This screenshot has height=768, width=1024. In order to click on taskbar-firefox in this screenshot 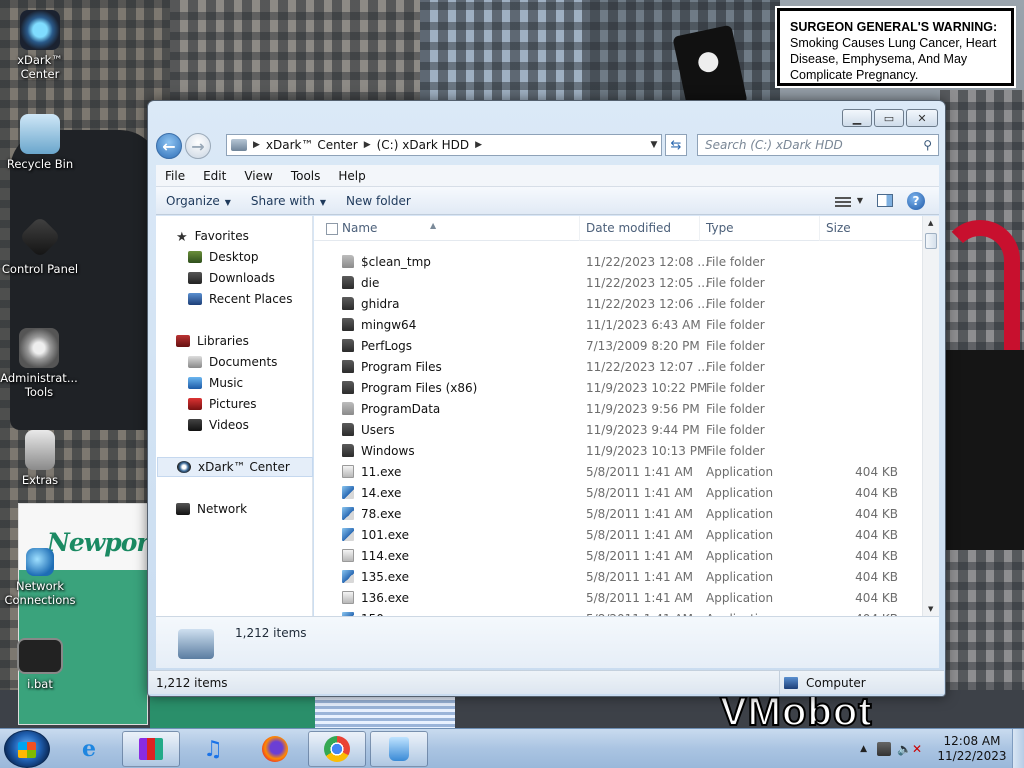, I will do `click(275, 749)`.